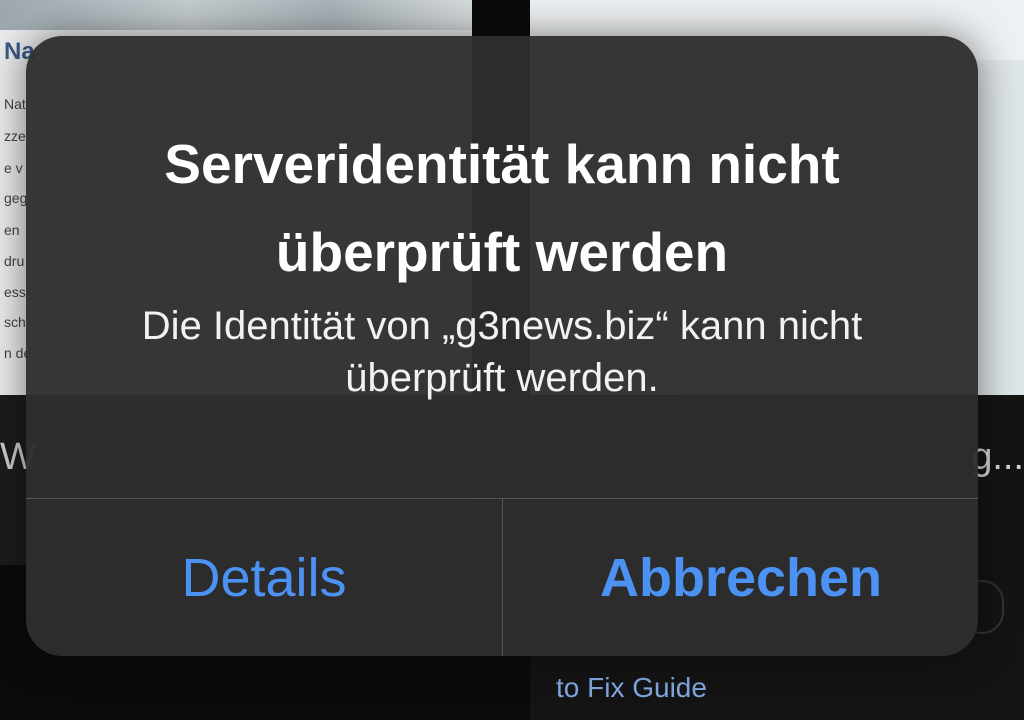 Image resolution: width=1024 pixels, height=720 pixels. What do you see at coordinates (264, 577) in the screenshot?
I see `details-button: Details` at bounding box center [264, 577].